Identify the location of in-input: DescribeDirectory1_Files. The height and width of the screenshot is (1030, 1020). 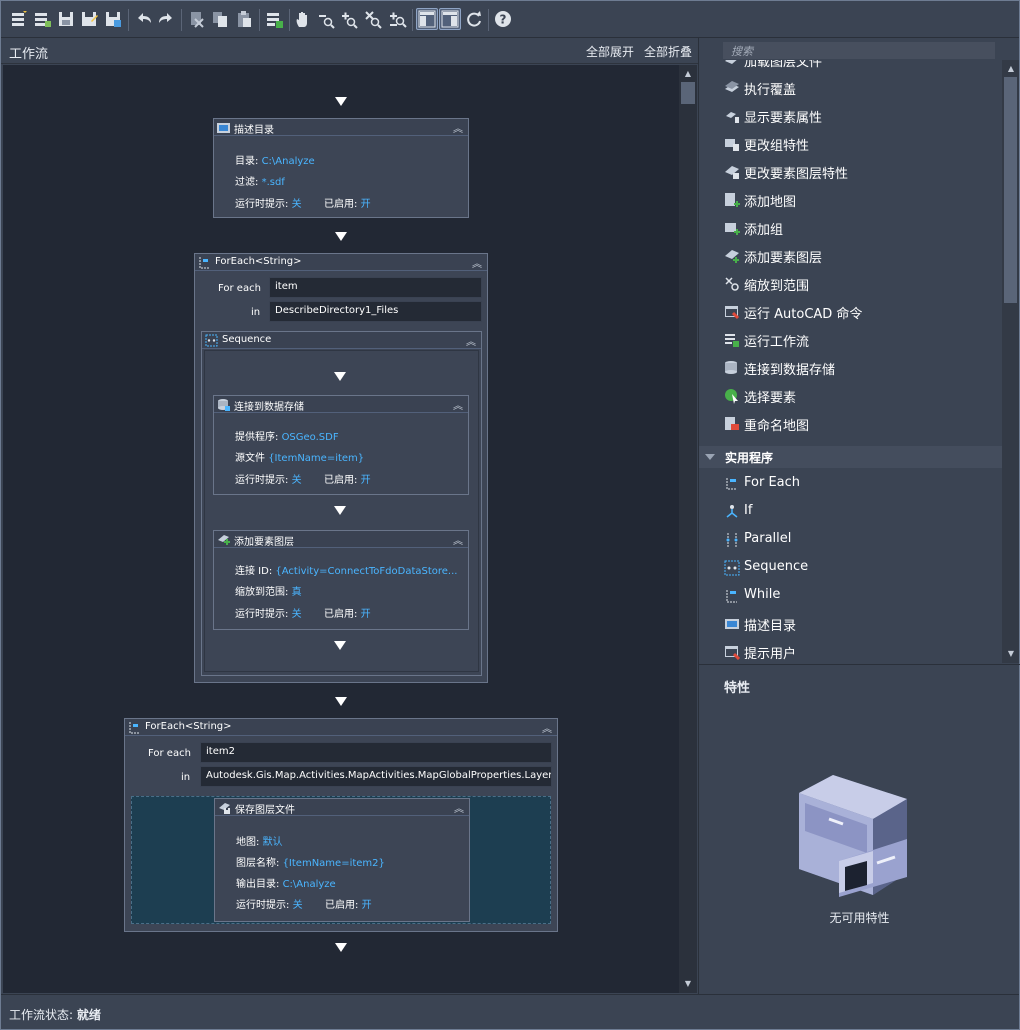
(375, 311).